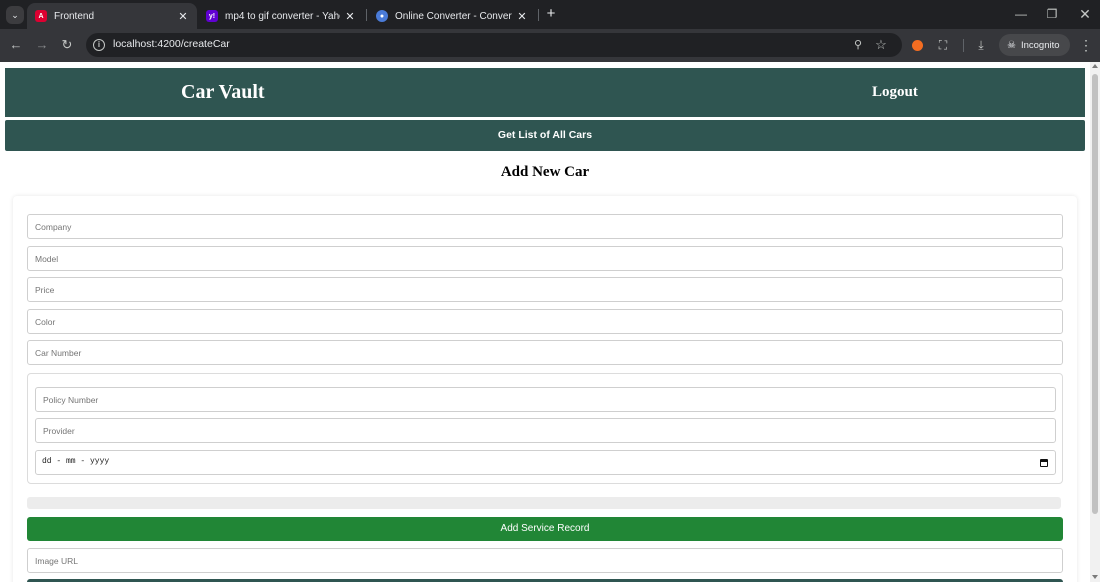 Image resolution: width=1100 pixels, height=582 pixels. Describe the element at coordinates (1011, 45) in the screenshot. I see `incognito-icon: ☠` at that location.